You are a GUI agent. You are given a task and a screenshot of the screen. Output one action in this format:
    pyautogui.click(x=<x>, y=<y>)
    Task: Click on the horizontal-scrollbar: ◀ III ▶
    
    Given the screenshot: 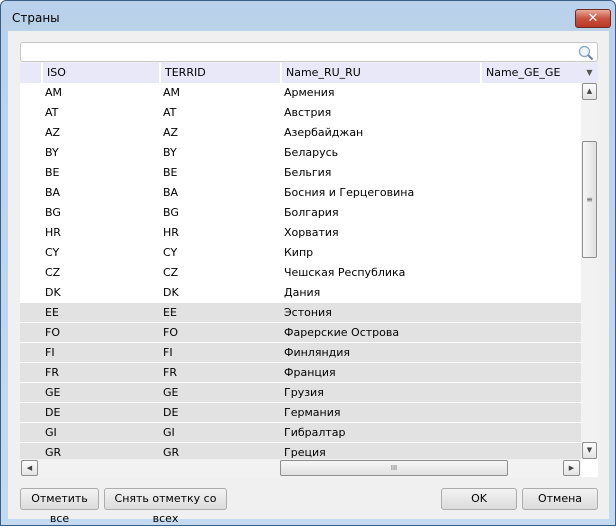 What is the action you would take?
    pyautogui.click(x=300, y=468)
    